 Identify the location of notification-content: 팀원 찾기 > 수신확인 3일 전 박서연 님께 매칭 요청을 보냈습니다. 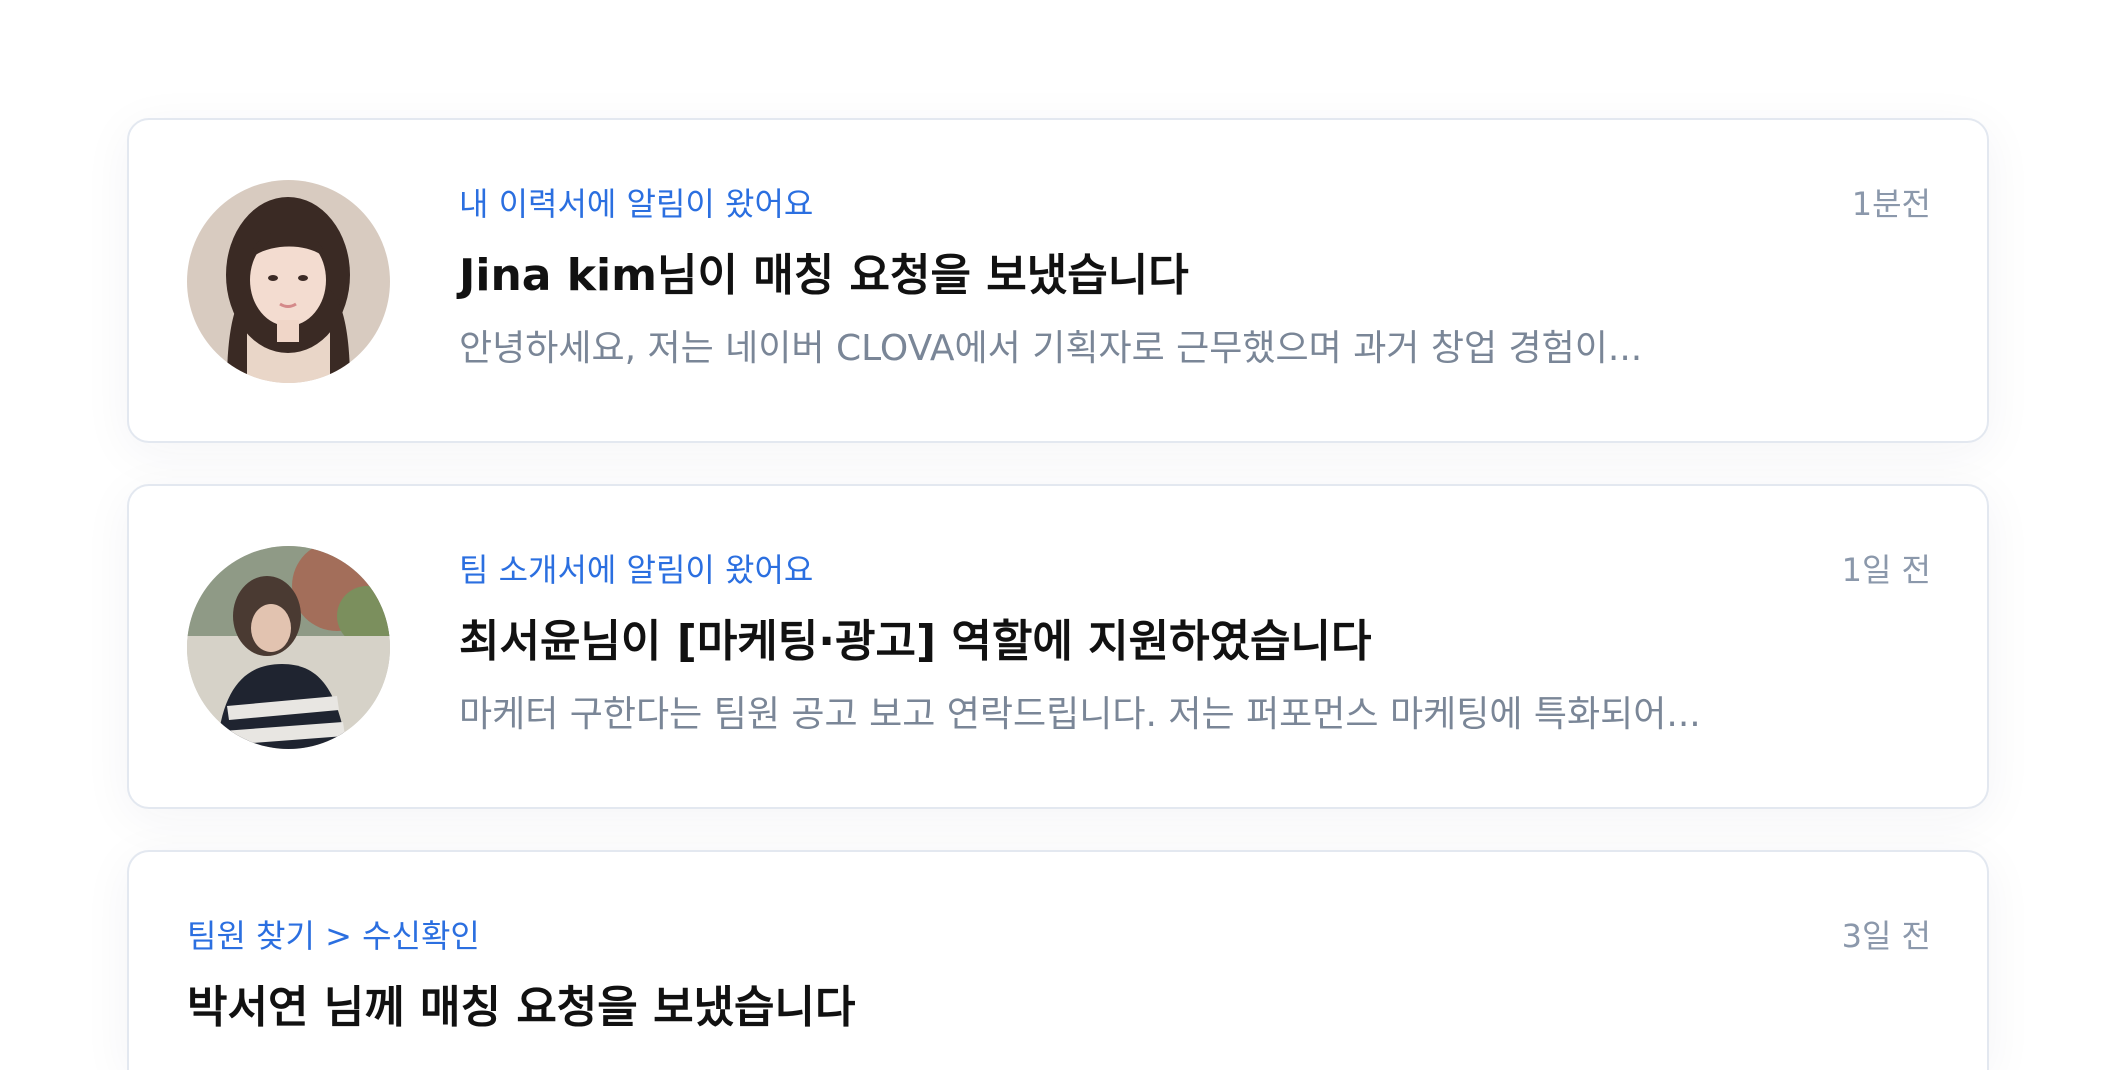
(1059, 975).